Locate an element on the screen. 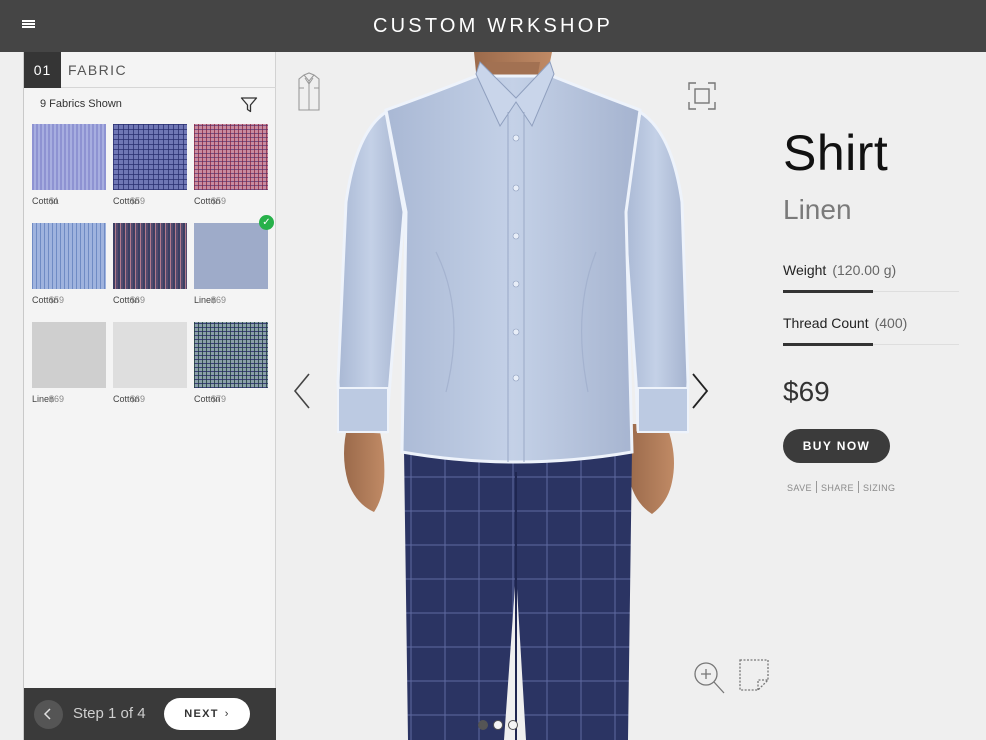 The image size is (986, 740). step-footer: Step 1 of 4 NEXT › is located at coordinates (150, 714).